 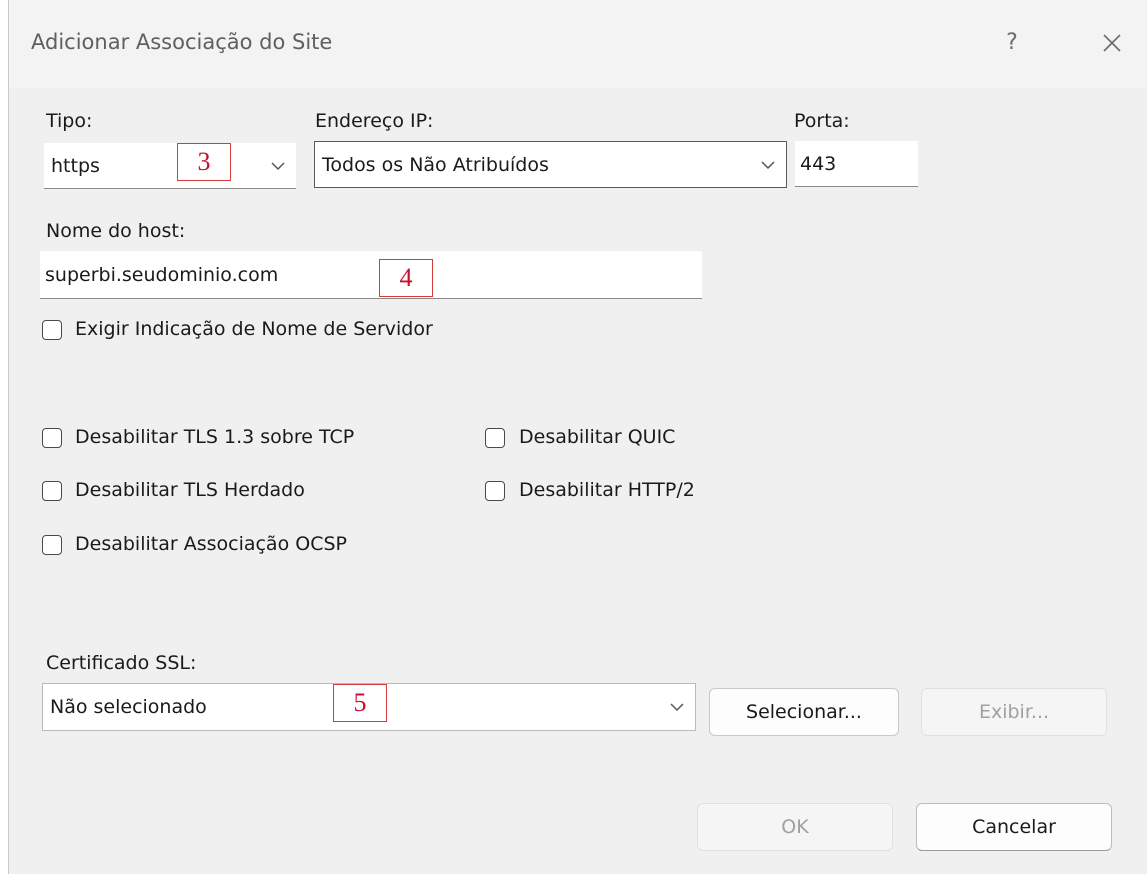 I want to click on ocsp-checkbox-label: Desabilitar Associação OCSP, so click(x=211, y=544).